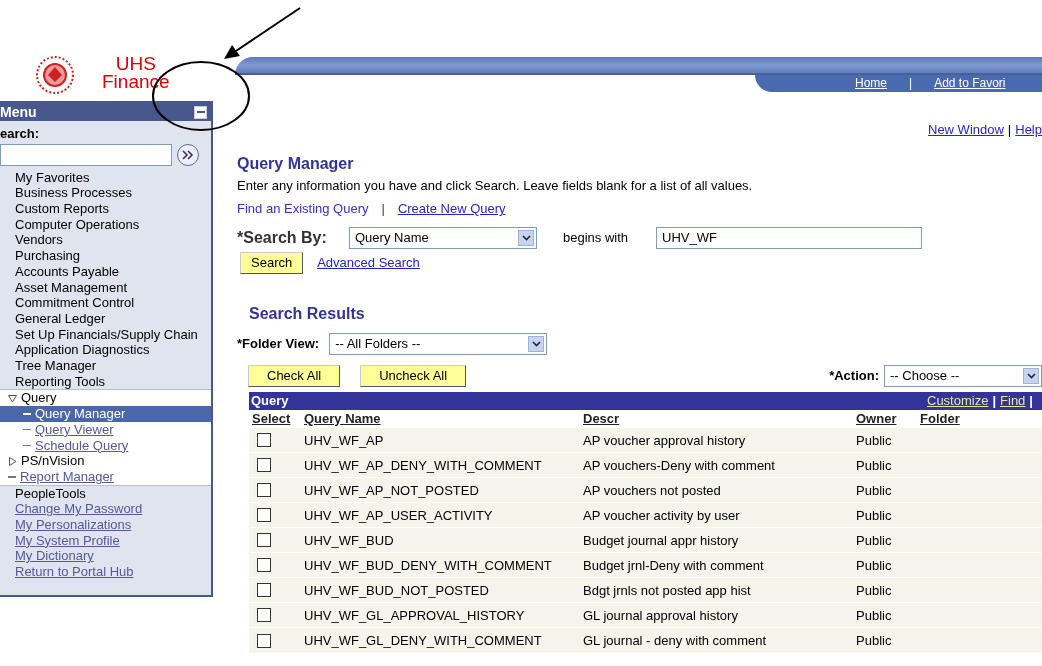 Image resolution: width=1042 pixels, height=666 pixels. Describe the element at coordinates (349, 540) in the screenshot. I see `table-cell: UHV_WF_BUD` at that location.